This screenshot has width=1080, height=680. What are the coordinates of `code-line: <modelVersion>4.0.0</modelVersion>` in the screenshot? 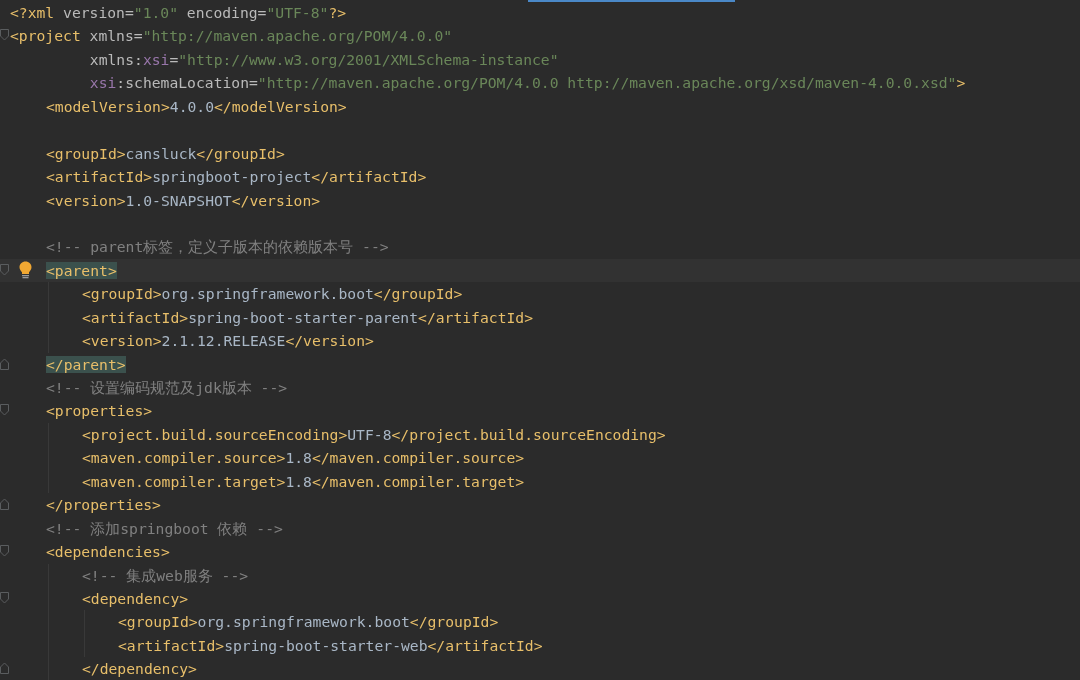 It's located at (196, 106).